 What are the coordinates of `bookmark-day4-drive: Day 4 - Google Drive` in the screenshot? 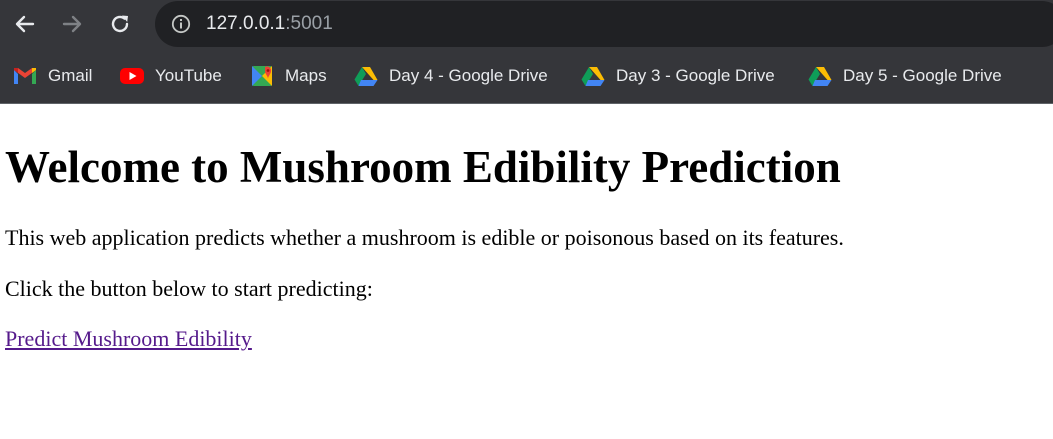 It's located at (451, 76).